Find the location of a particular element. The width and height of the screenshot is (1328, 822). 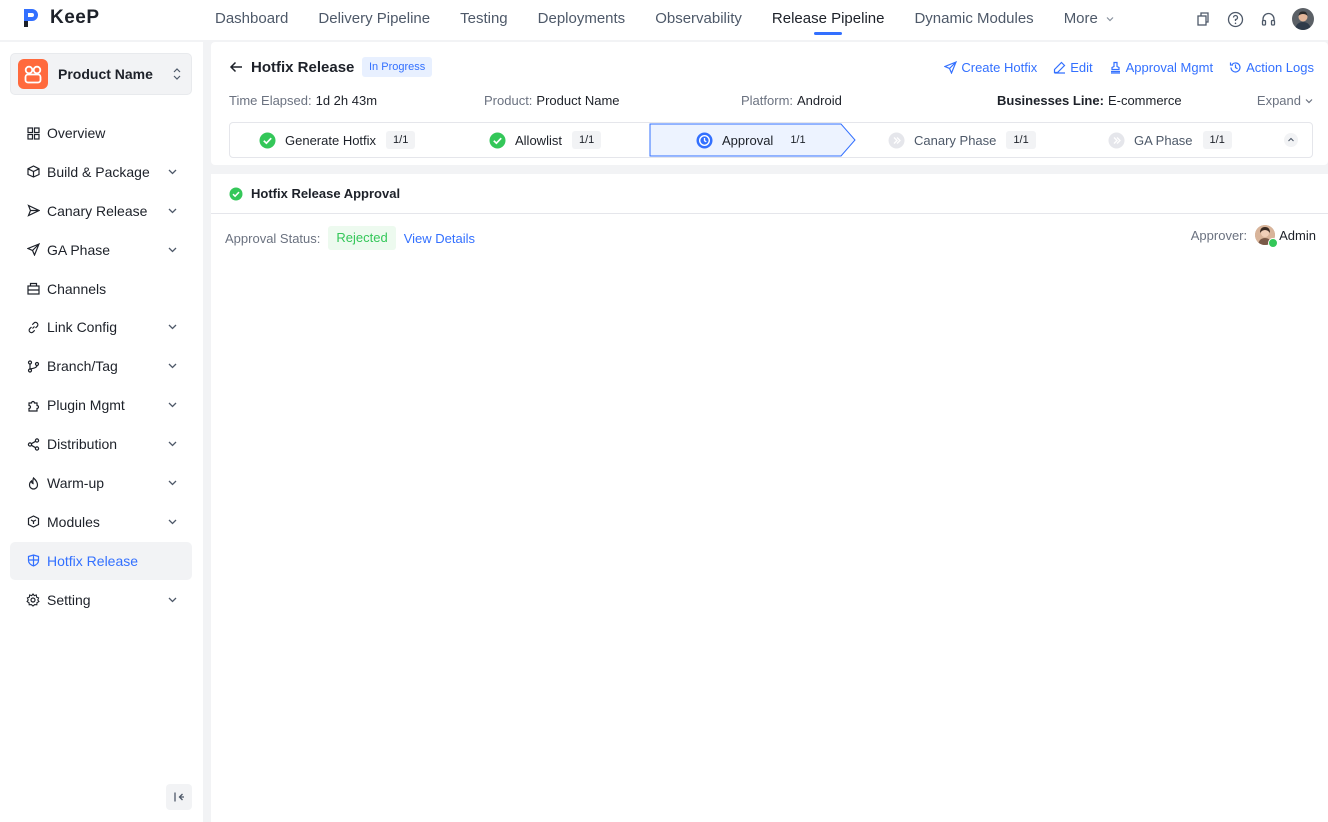

sidebar-item-warm-up: Warm-up is located at coordinates (101, 483).